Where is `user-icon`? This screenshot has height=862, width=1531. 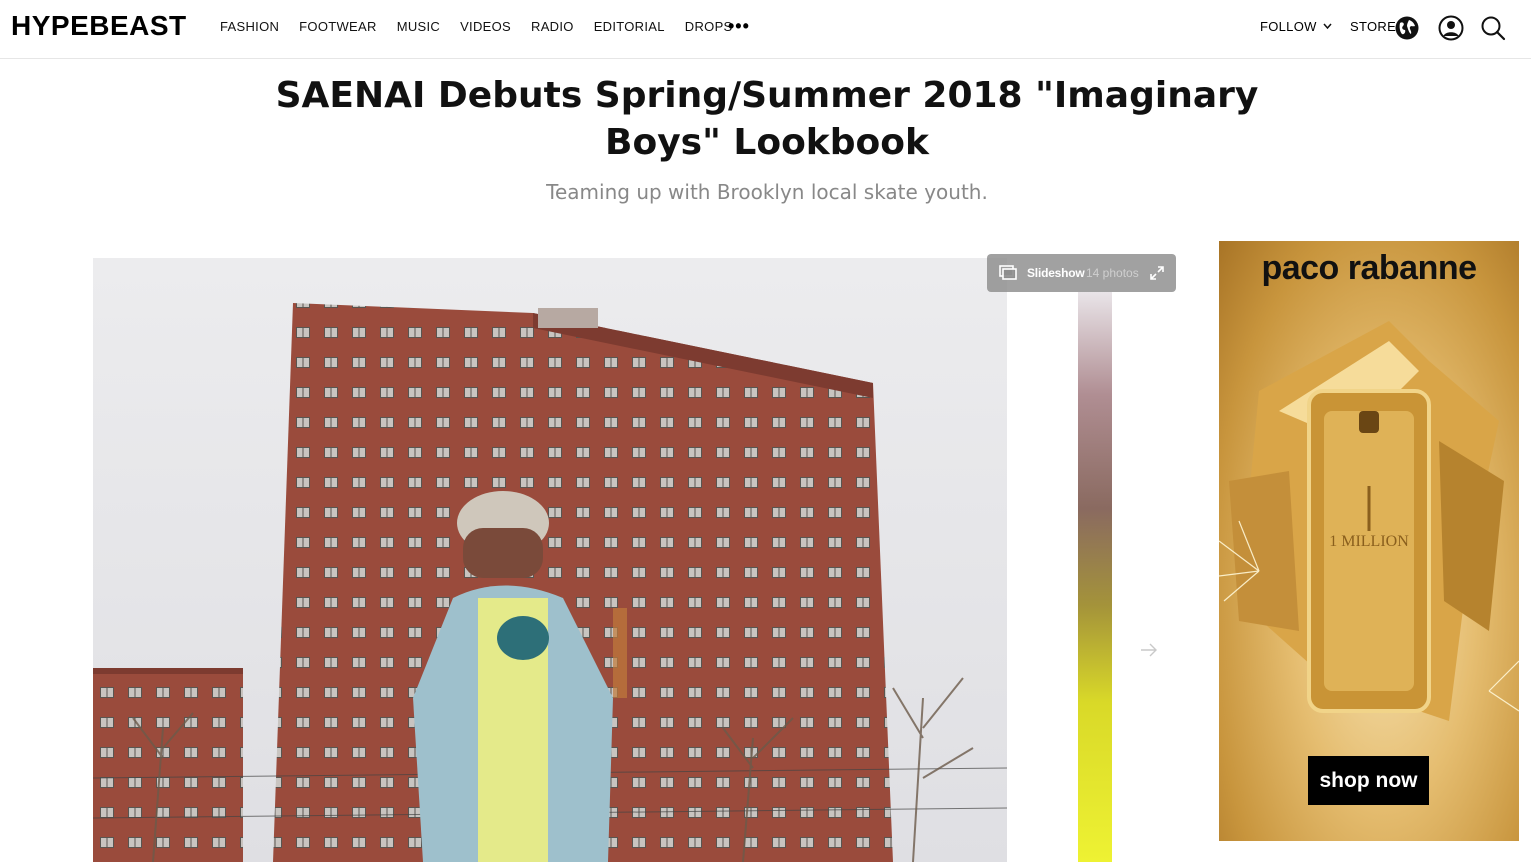
user-icon is located at coordinates (1451, 28).